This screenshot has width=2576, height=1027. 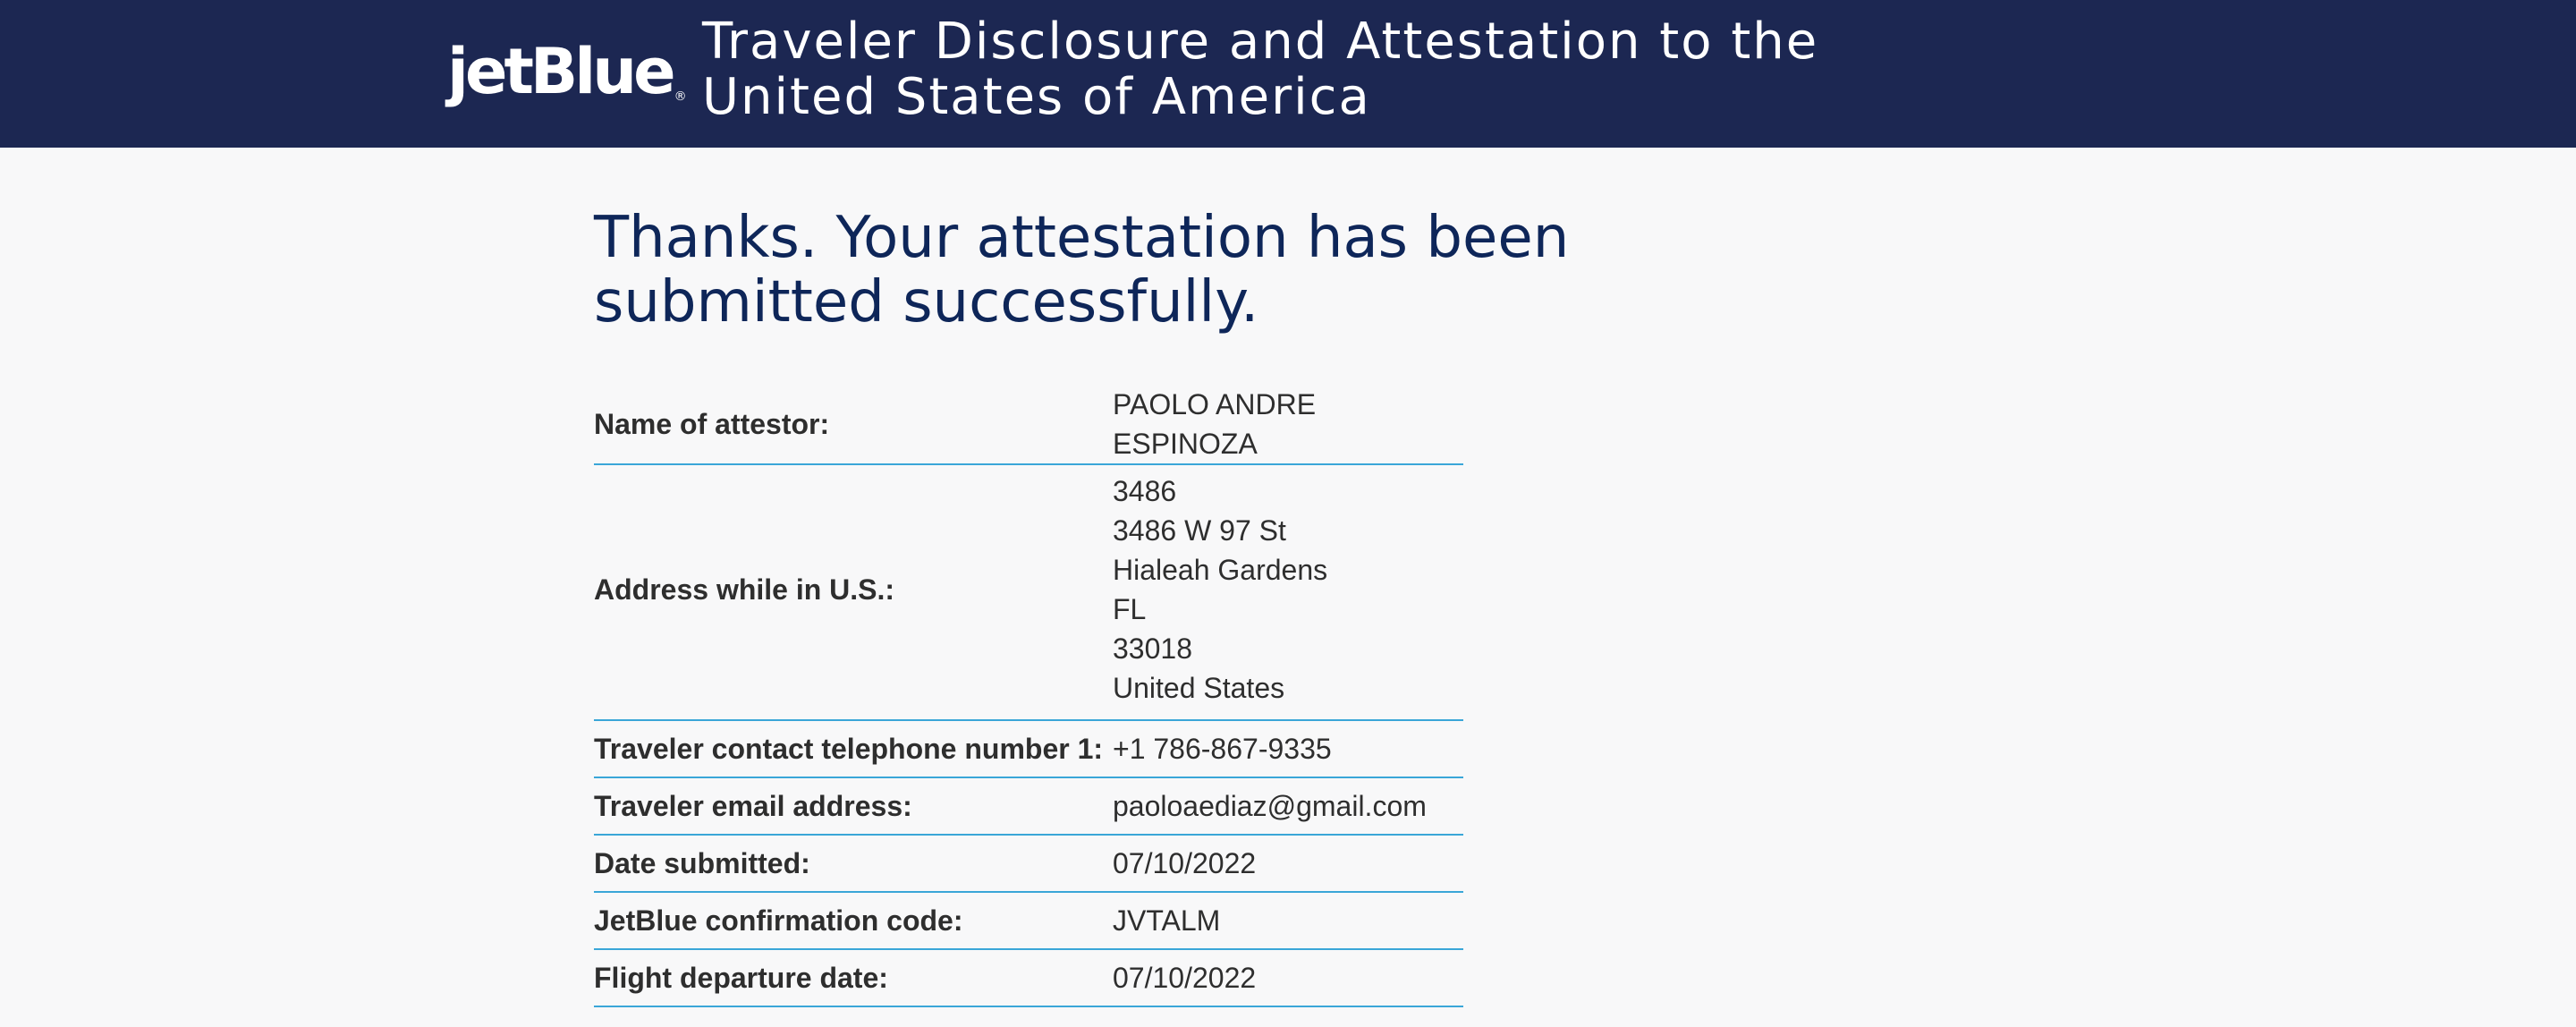 What do you see at coordinates (1152, 648) in the screenshot?
I see `address-line: 33018` at bounding box center [1152, 648].